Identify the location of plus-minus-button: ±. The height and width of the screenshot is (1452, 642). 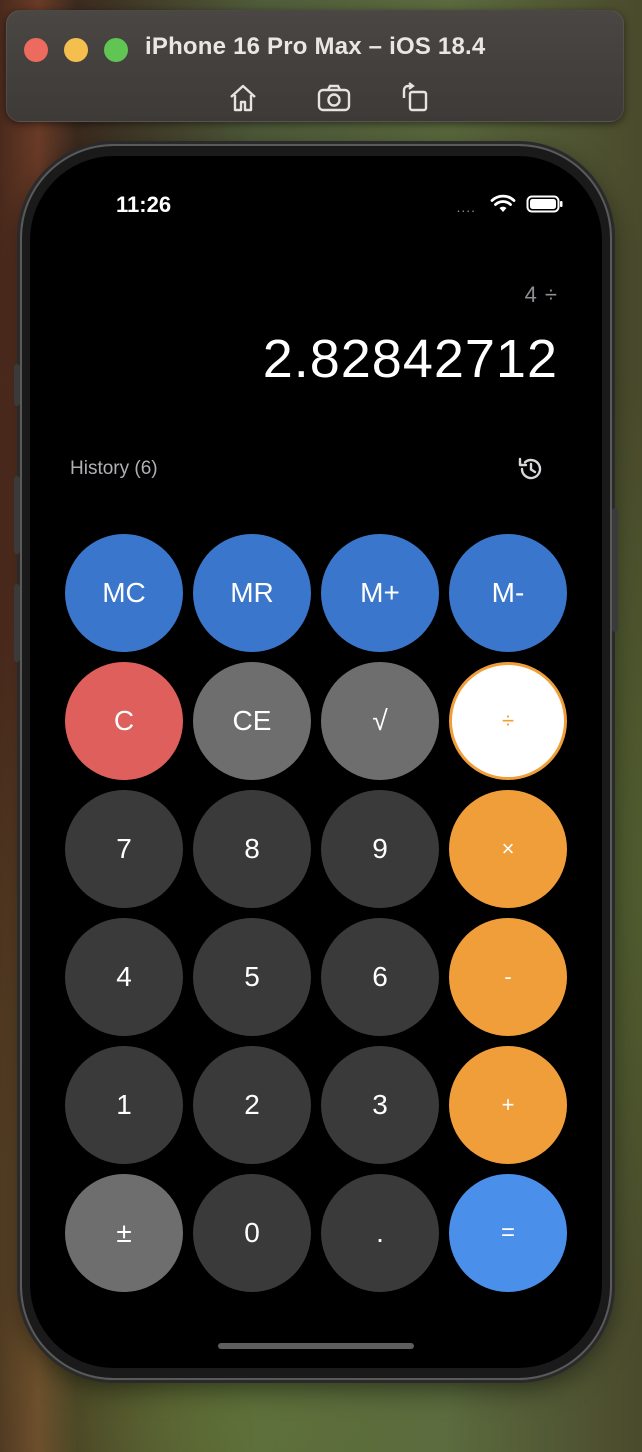
(124, 1233).